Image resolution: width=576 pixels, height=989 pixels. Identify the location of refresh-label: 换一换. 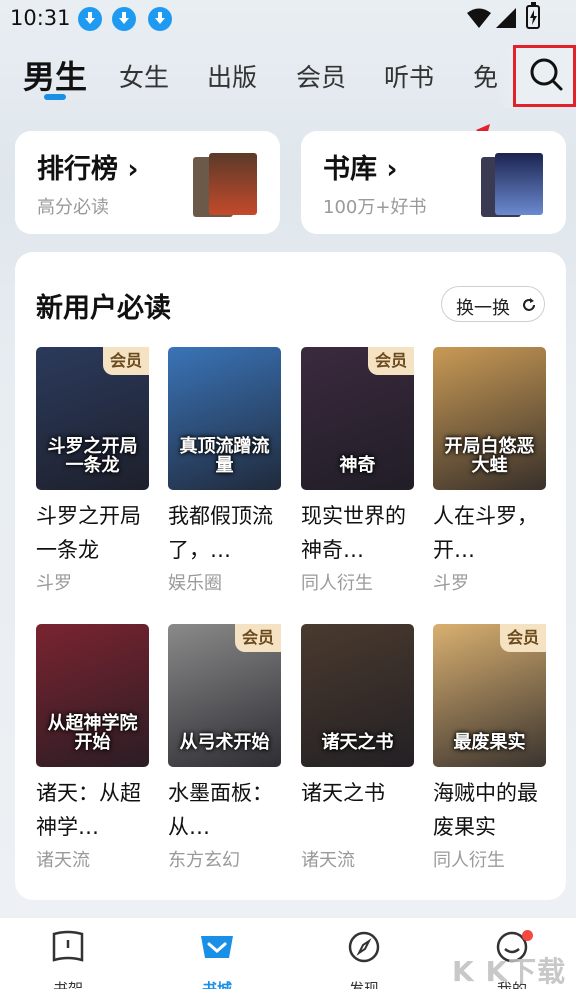
(483, 308).